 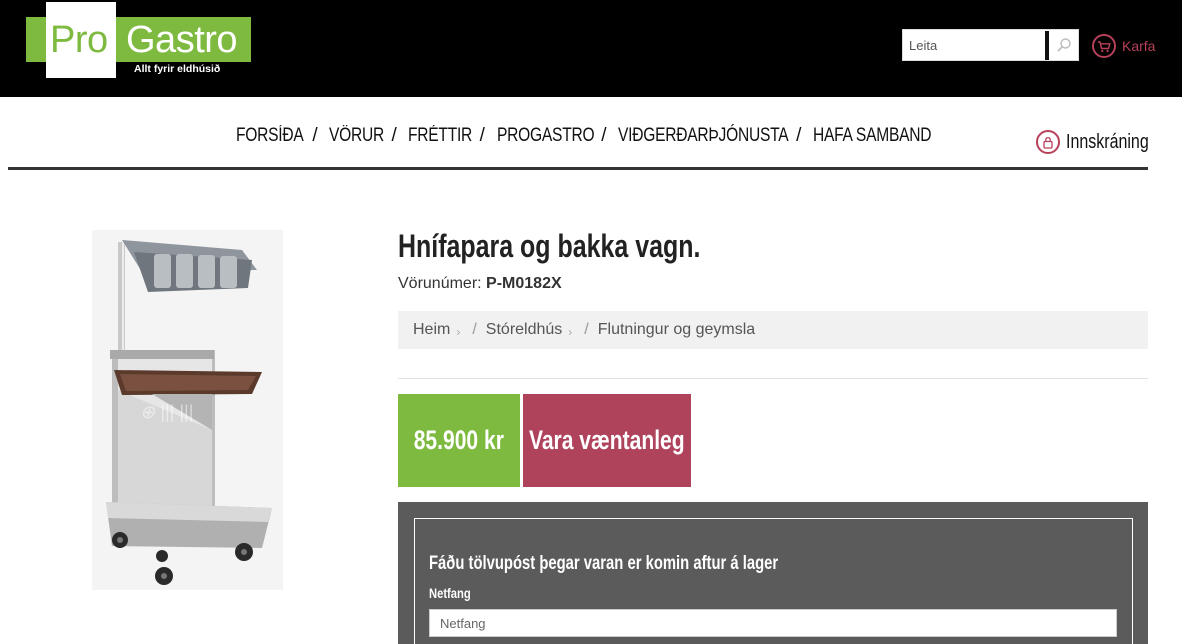 I want to click on sku-value: P-M0182X, so click(x=524, y=283).